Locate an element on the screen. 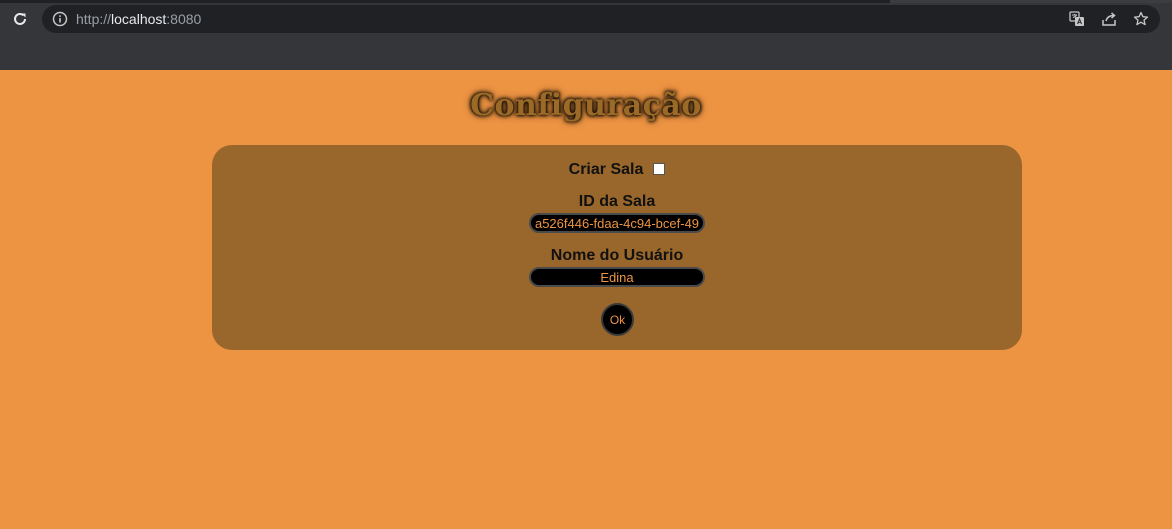 The height and width of the screenshot is (529, 1172). page-title: Configuração is located at coordinates (586, 105).